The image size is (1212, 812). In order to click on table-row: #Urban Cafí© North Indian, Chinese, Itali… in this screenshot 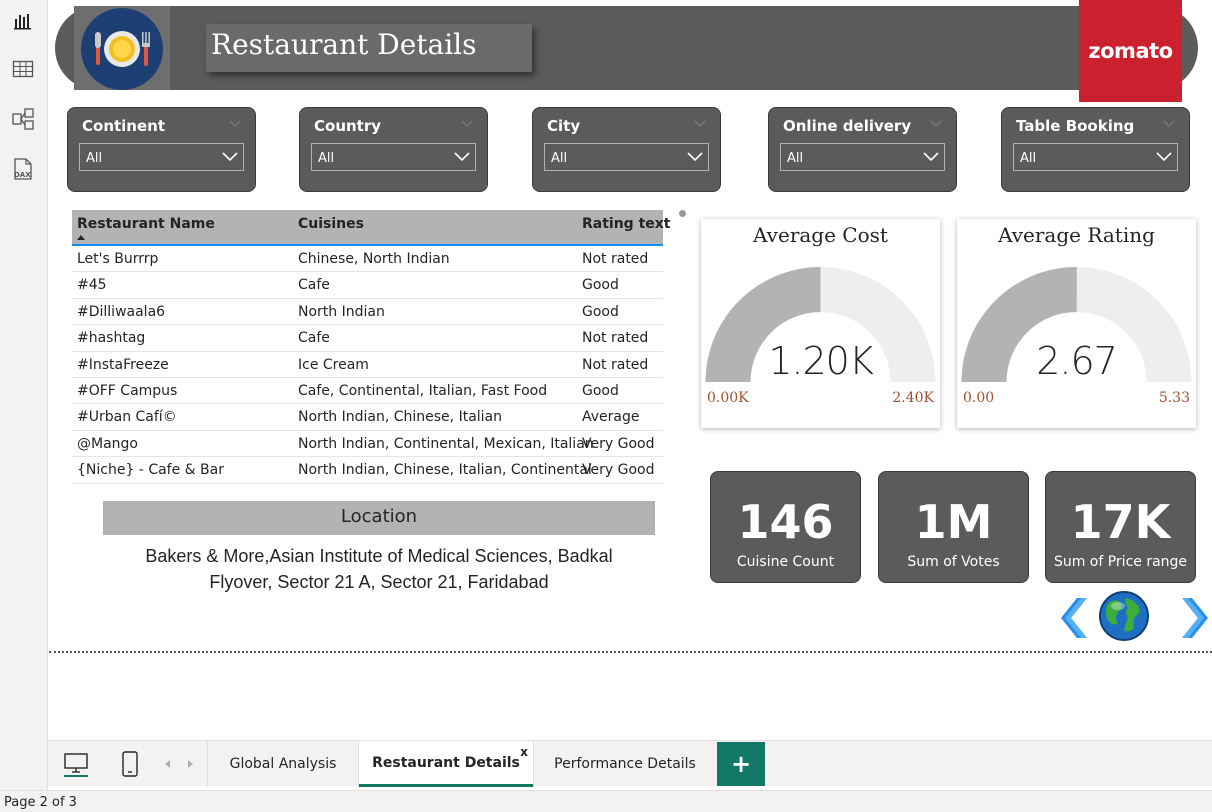, I will do `click(367, 417)`.